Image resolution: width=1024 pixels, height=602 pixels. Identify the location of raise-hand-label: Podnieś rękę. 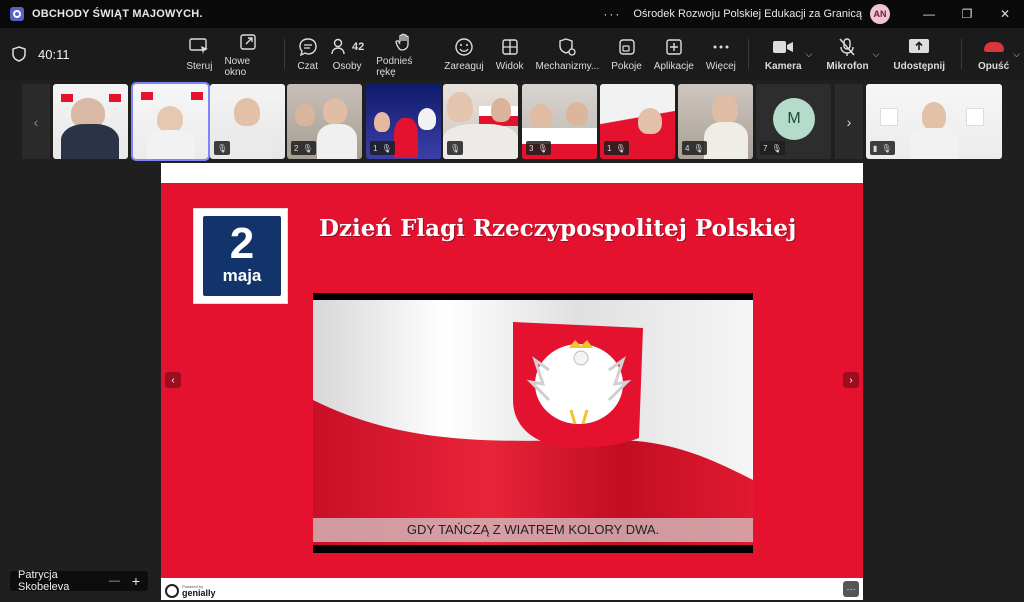
(394, 66).